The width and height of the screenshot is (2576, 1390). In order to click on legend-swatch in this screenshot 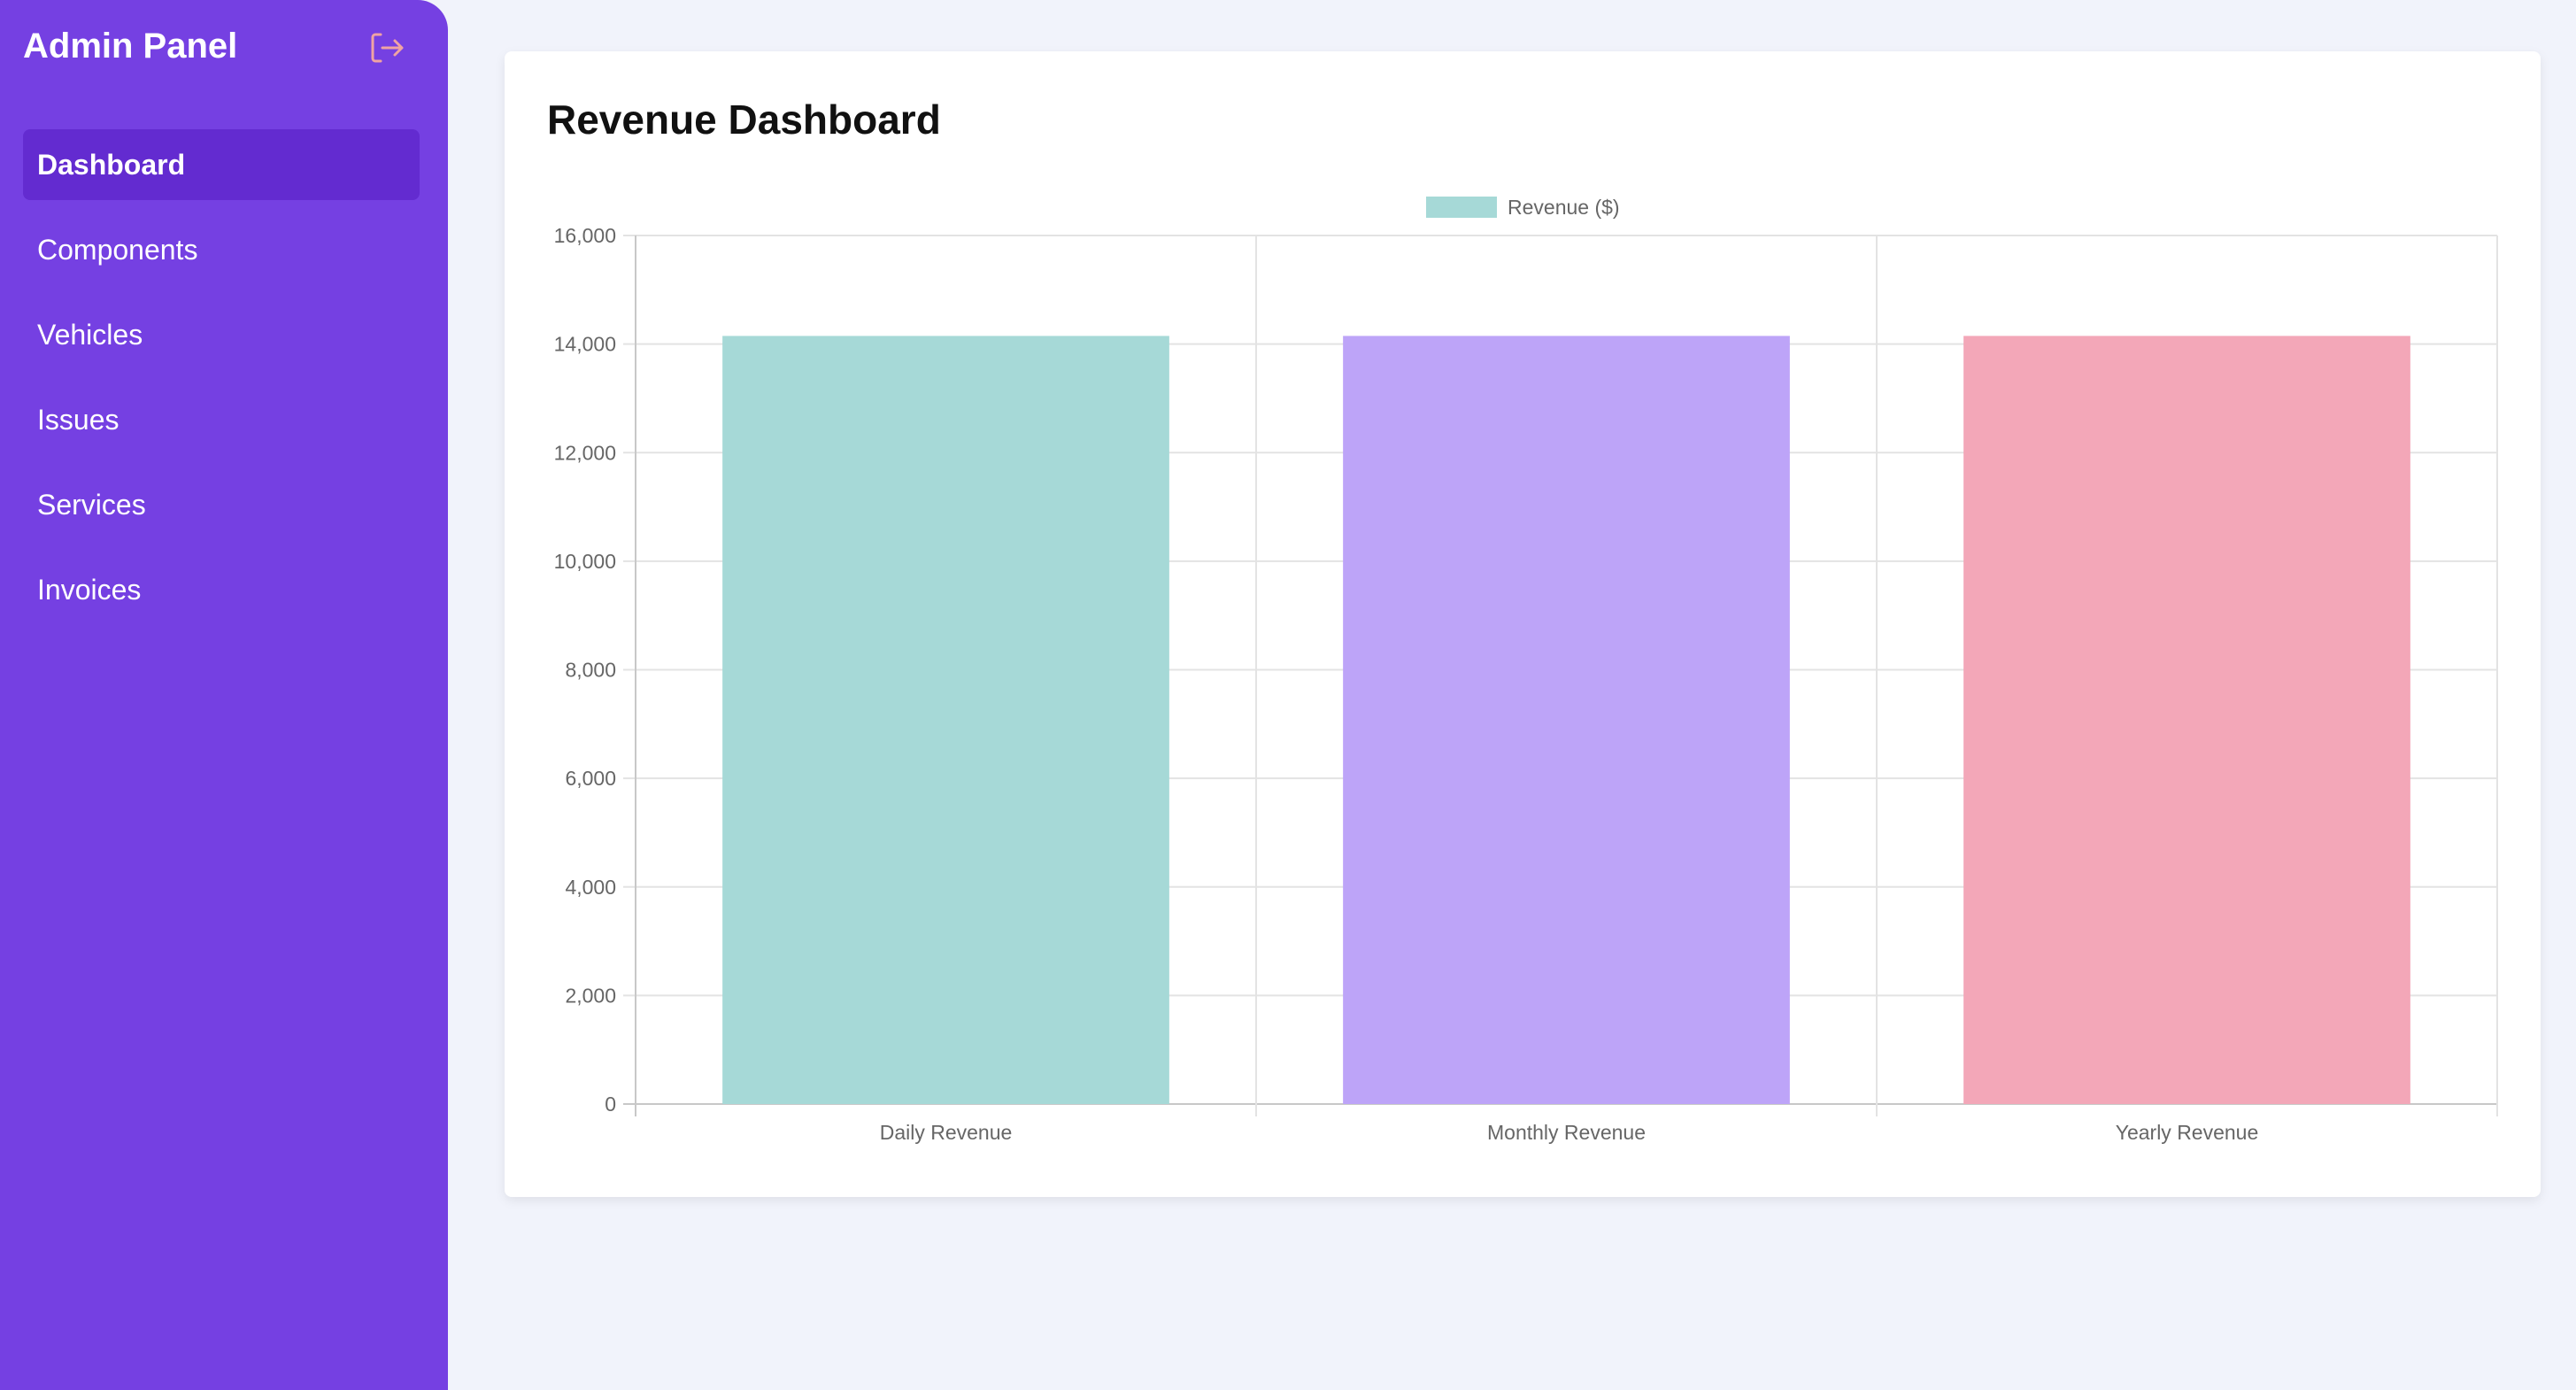, I will do `click(1461, 207)`.